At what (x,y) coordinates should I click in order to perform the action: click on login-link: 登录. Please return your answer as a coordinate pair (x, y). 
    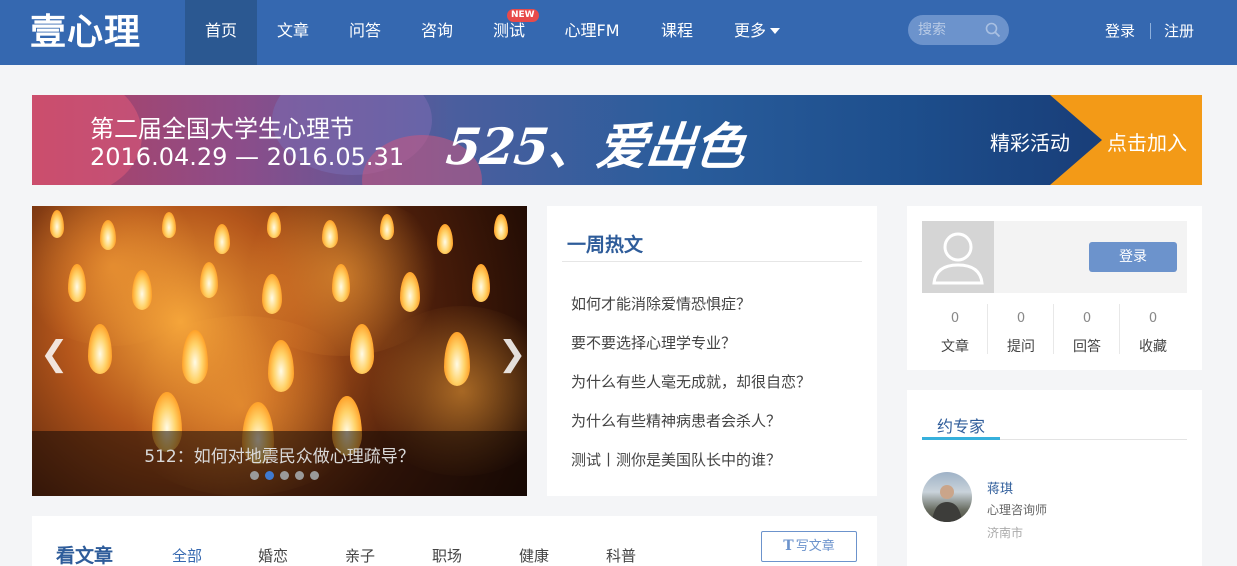
    Looking at the image, I should click on (1120, 32).